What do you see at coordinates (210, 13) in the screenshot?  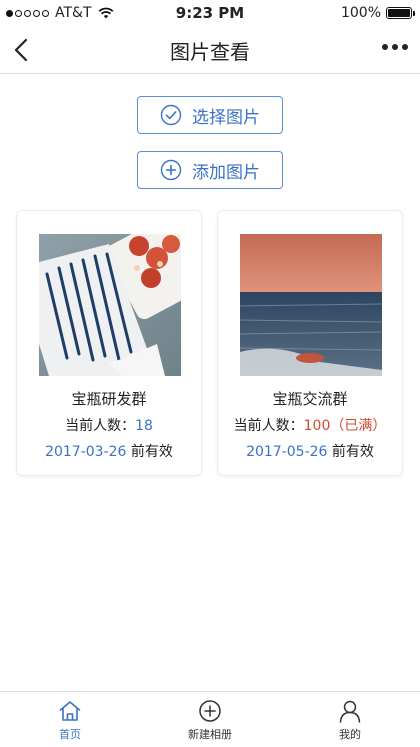 I see `status-bar: AT&T 9:23 PM 100%` at bounding box center [210, 13].